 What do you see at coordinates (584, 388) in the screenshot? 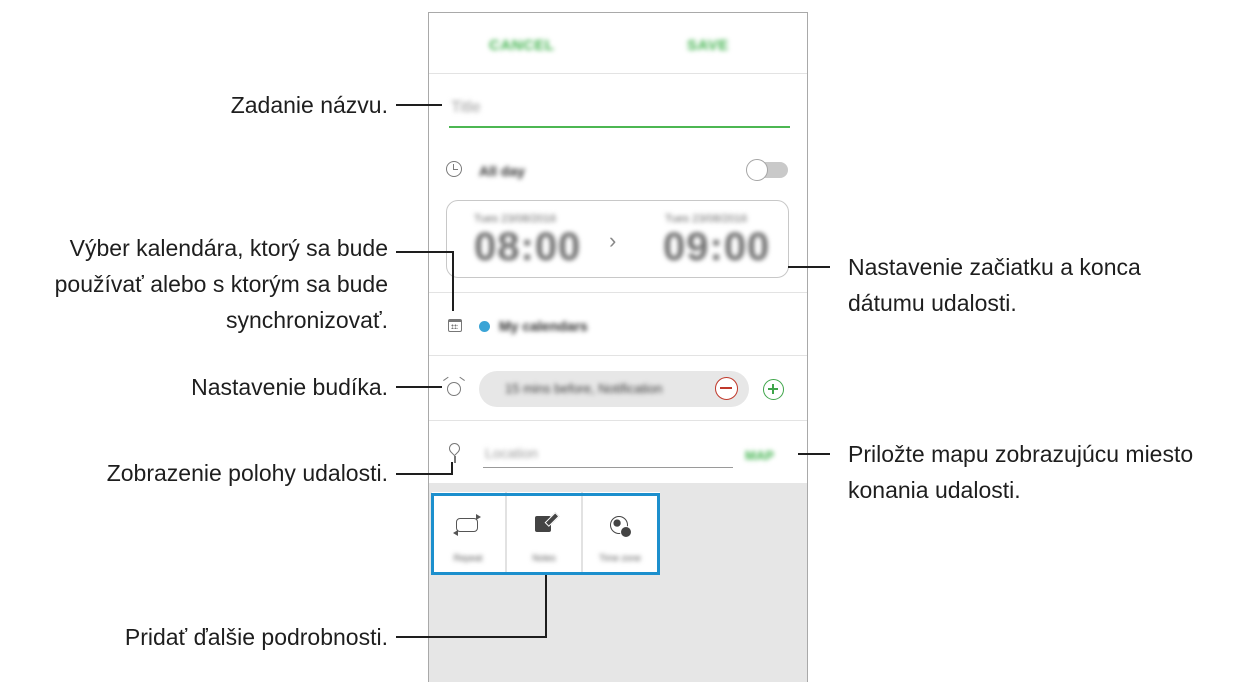
I see `reminder-text: 15 mins before, Notification` at bounding box center [584, 388].